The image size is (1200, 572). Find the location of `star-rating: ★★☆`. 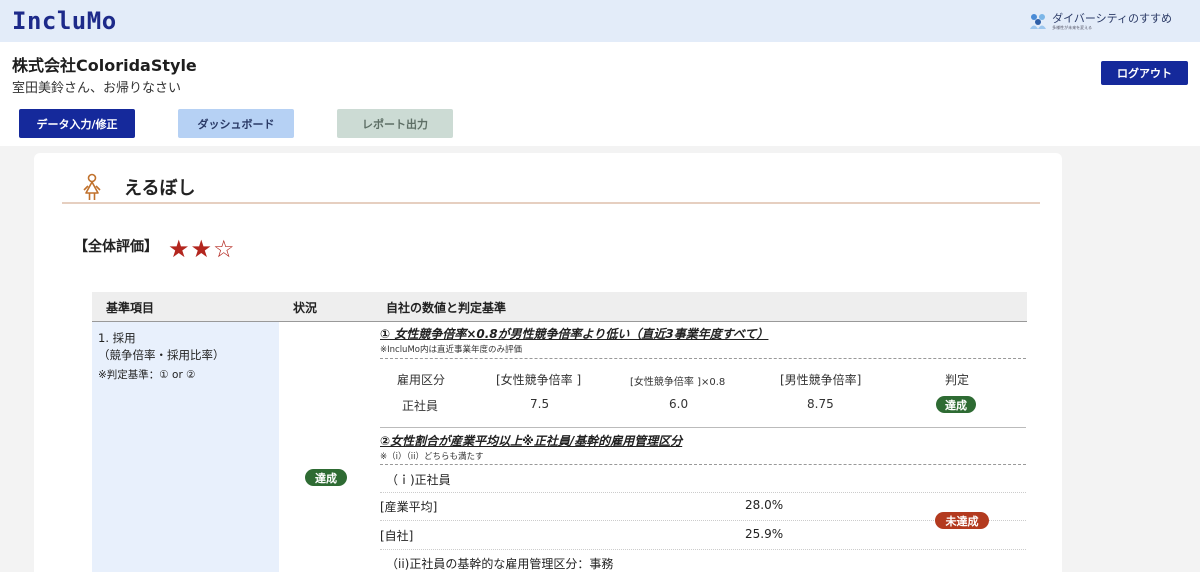

star-rating: ★★☆ is located at coordinates (202, 249).